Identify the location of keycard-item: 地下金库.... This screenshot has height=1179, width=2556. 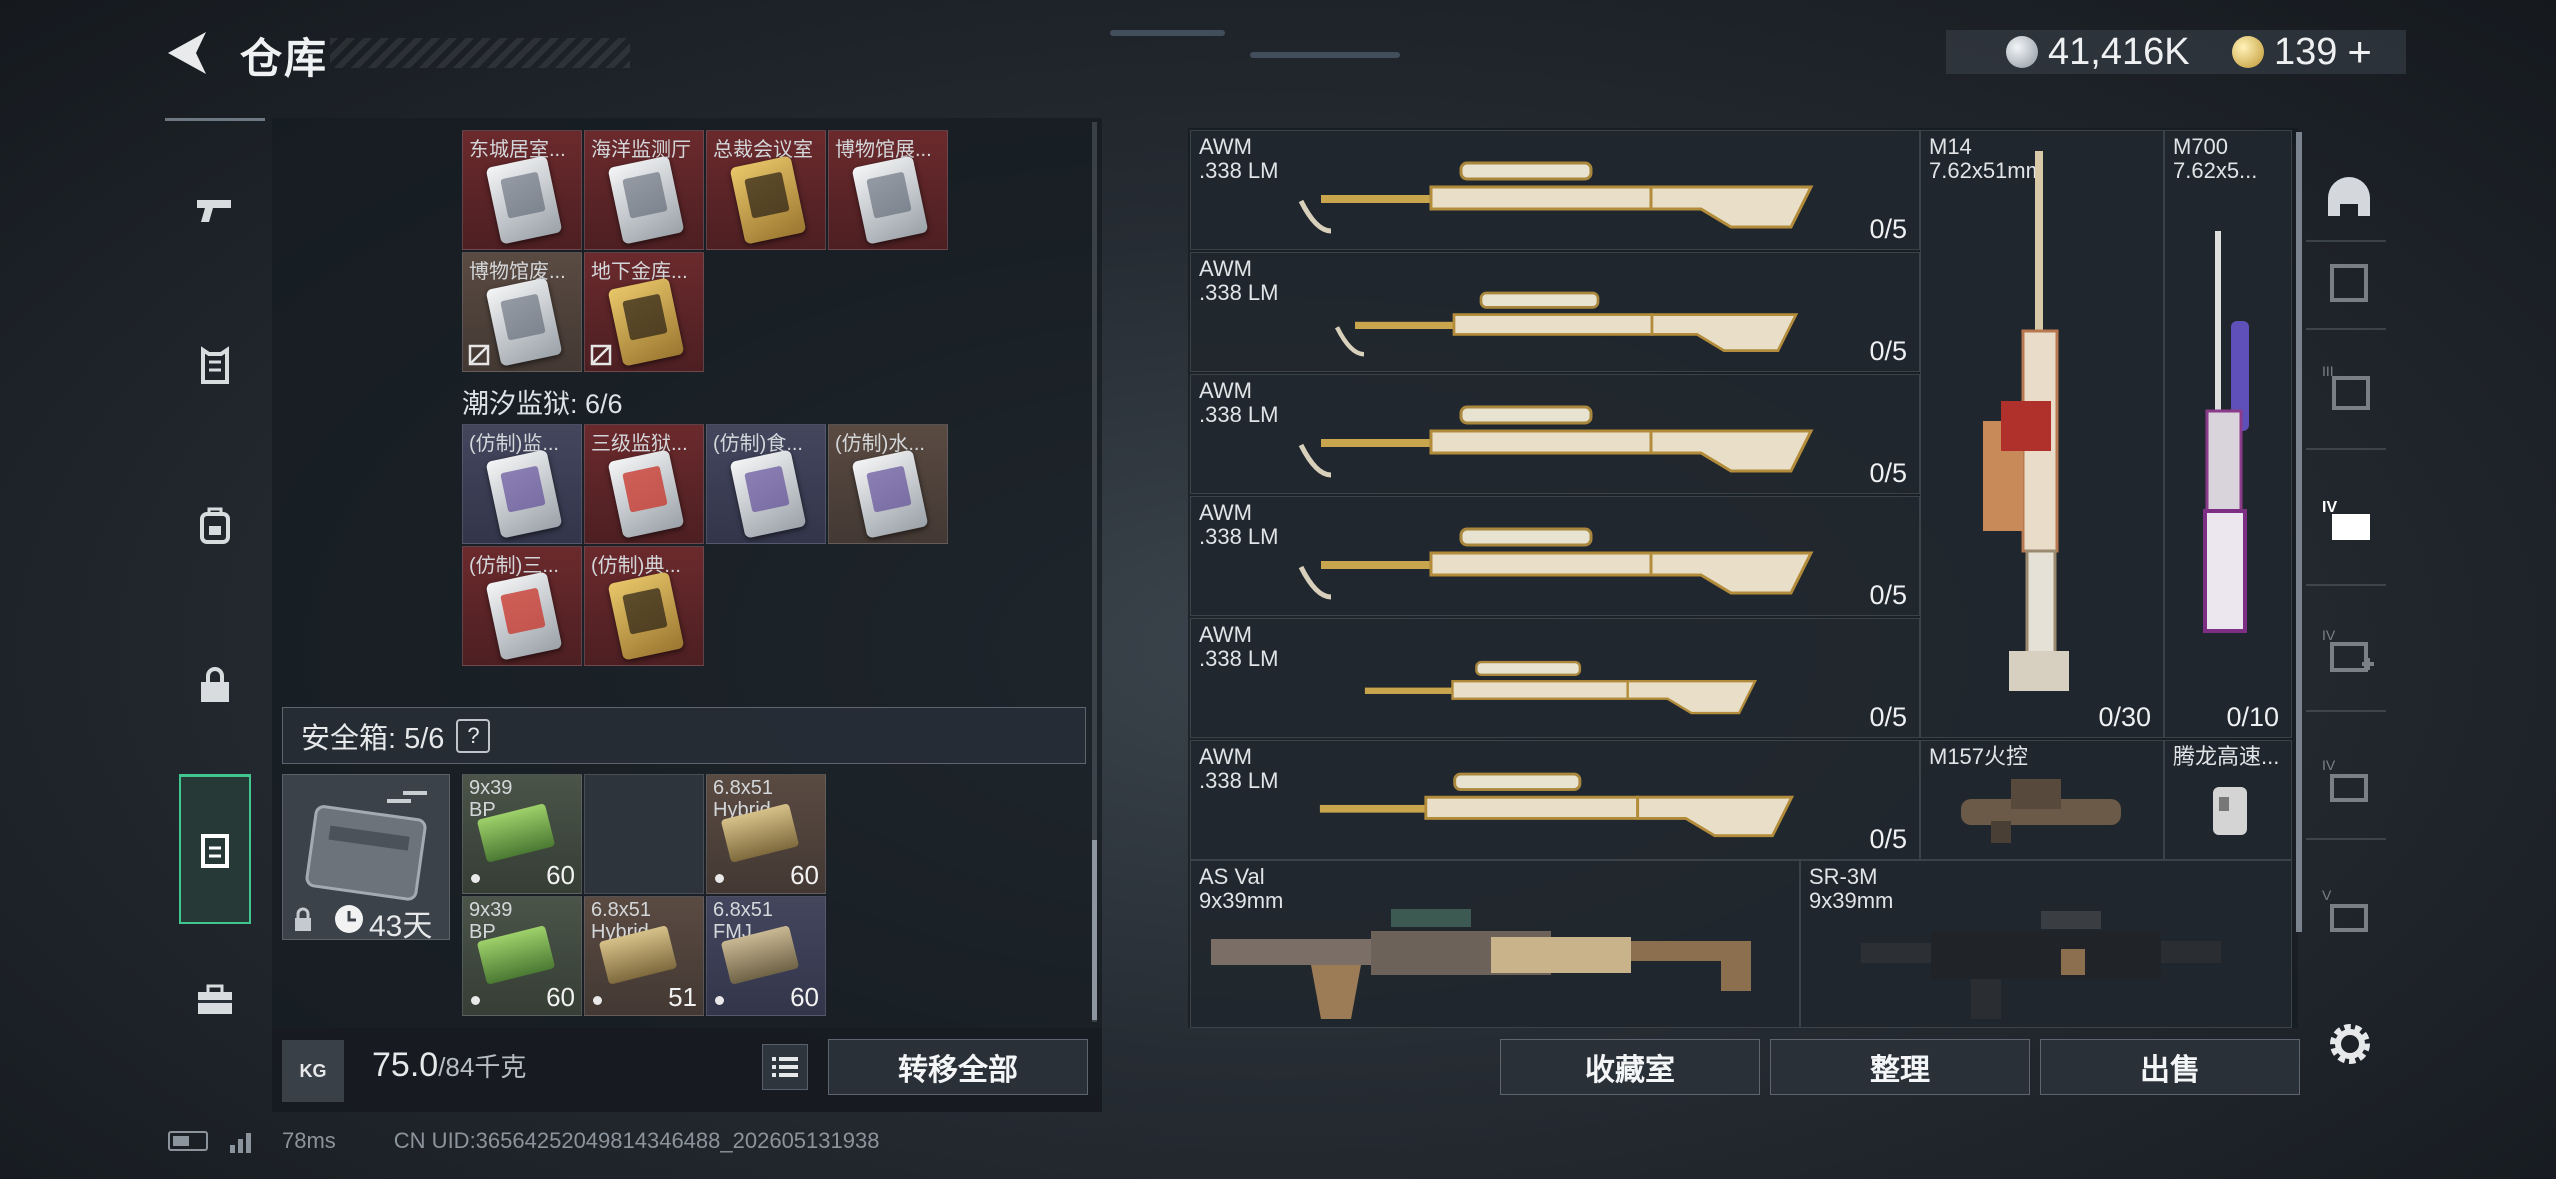
(644, 312).